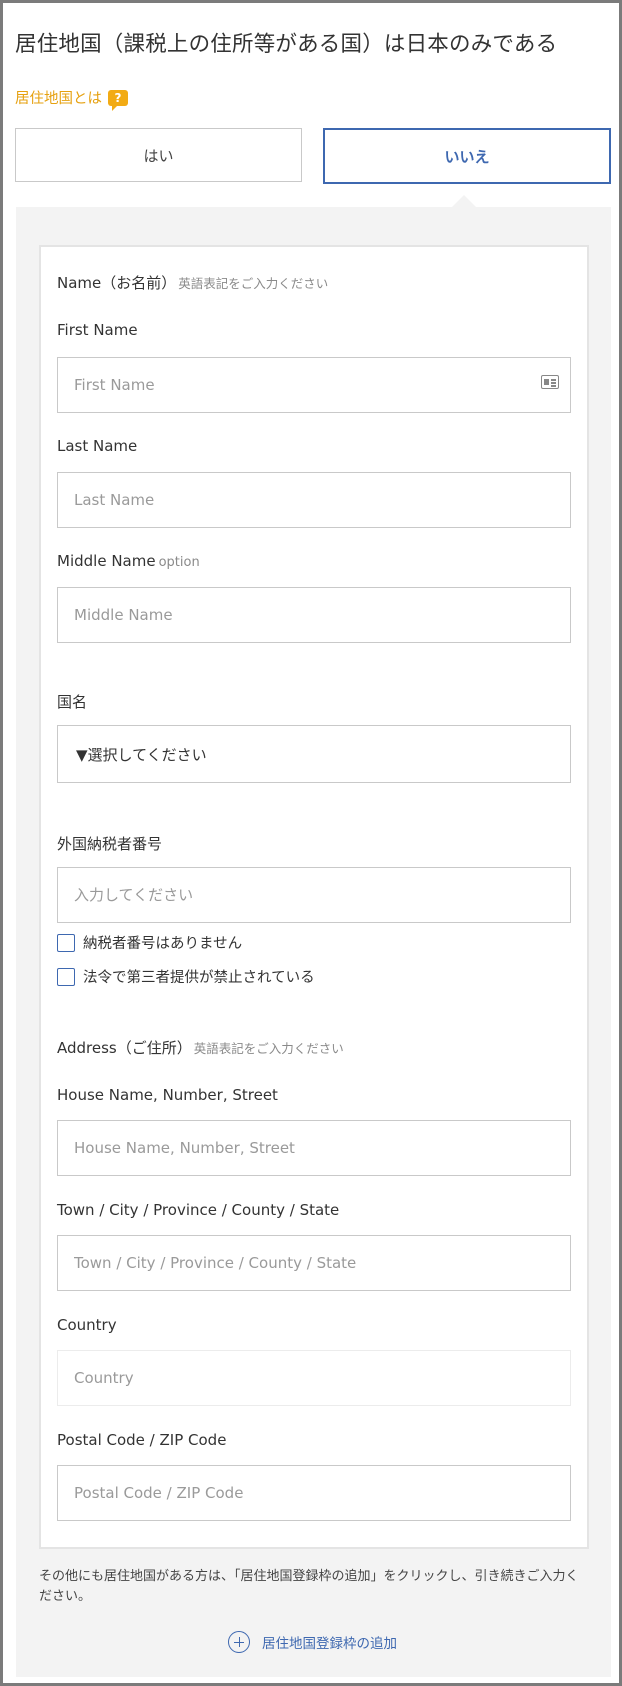 Image resolution: width=622 pixels, height=1686 pixels. Describe the element at coordinates (66, 942) in the screenshot. I see `no-tax-id-checkbox` at that location.